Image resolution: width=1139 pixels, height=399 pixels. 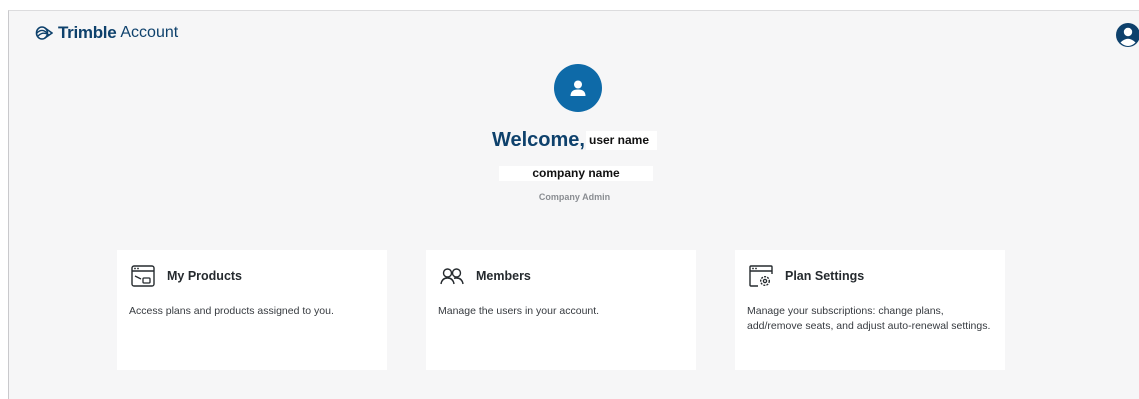 What do you see at coordinates (519, 311) in the screenshot?
I see `card-description: Manage the users in your account.` at bounding box center [519, 311].